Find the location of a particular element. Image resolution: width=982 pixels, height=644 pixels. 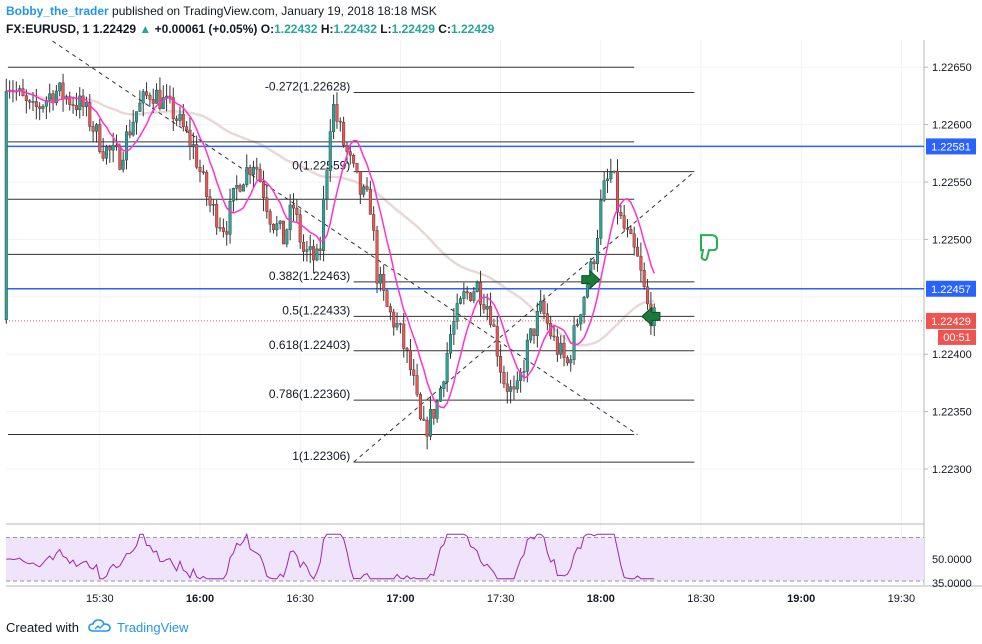

time-tick-label: 19:30 is located at coordinates (902, 599).